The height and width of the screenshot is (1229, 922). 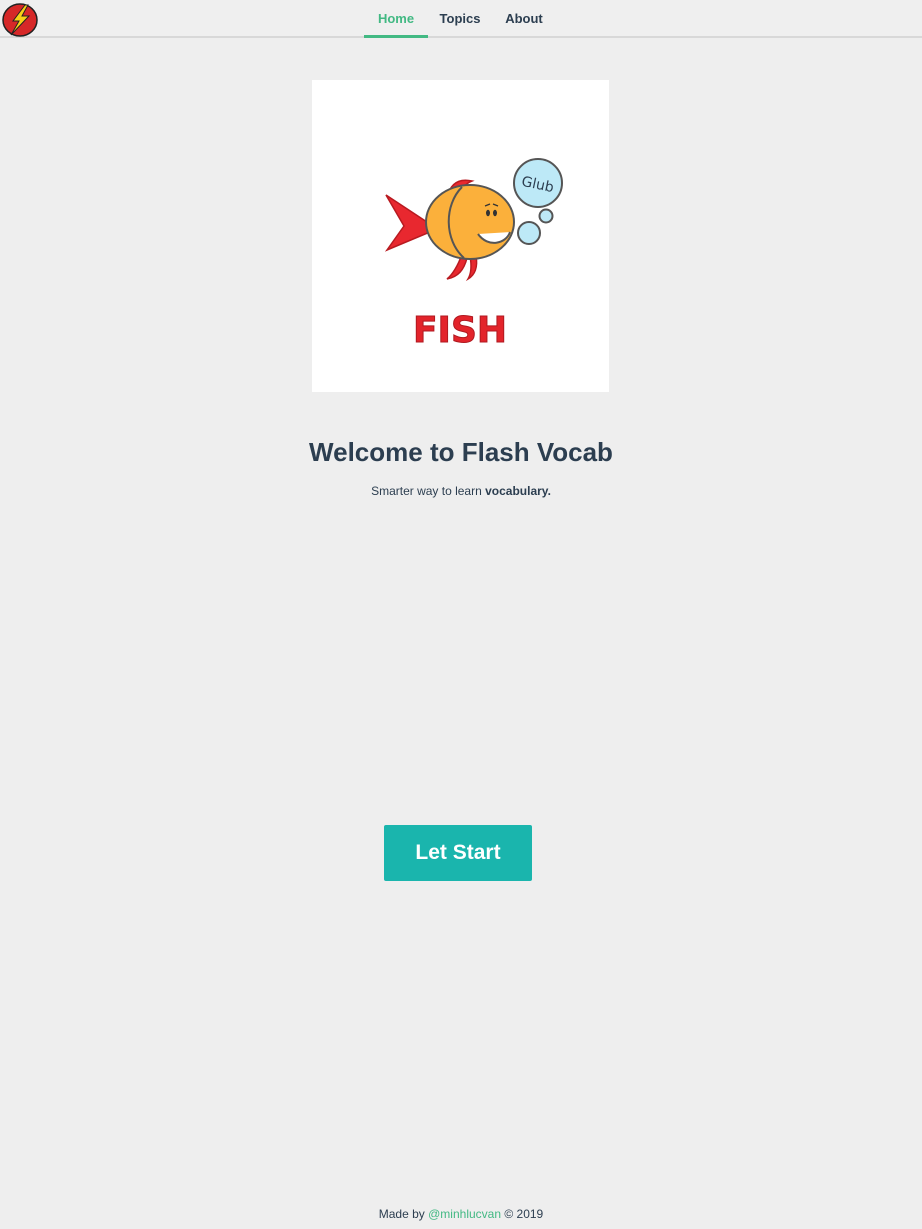 I want to click on author-link: @minhlucvan, so click(x=464, y=1214).